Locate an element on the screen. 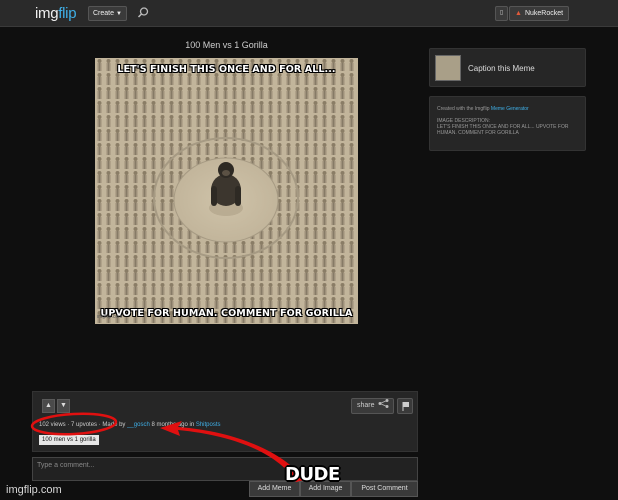 Image resolution: width=618 pixels, height=500 pixels. annotation-overlay is located at coordinates (167, 447).